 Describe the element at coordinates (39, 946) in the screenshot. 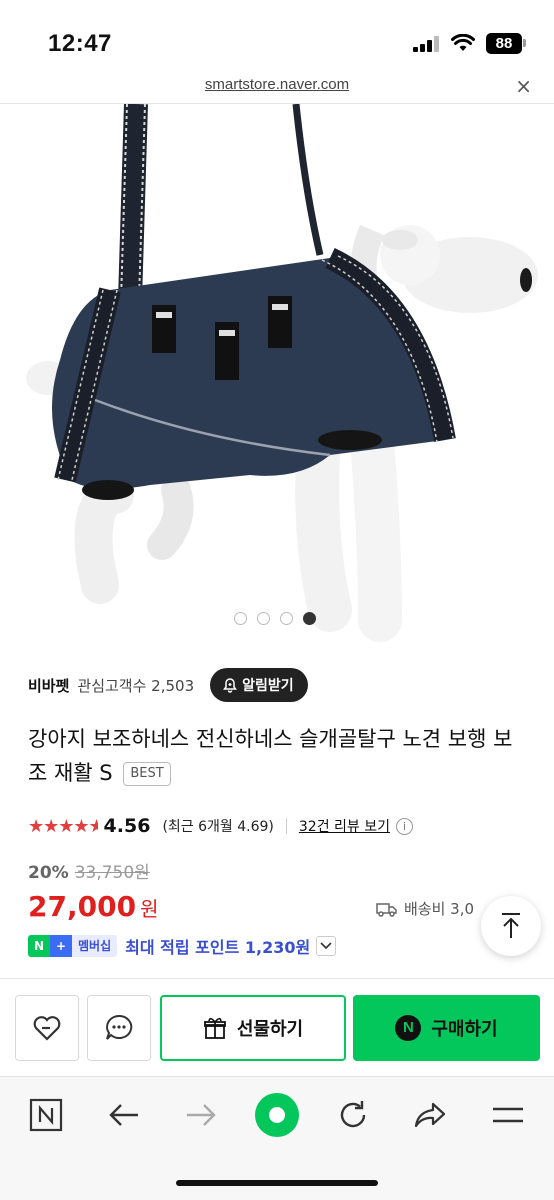

I see `badge-n: N` at that location.